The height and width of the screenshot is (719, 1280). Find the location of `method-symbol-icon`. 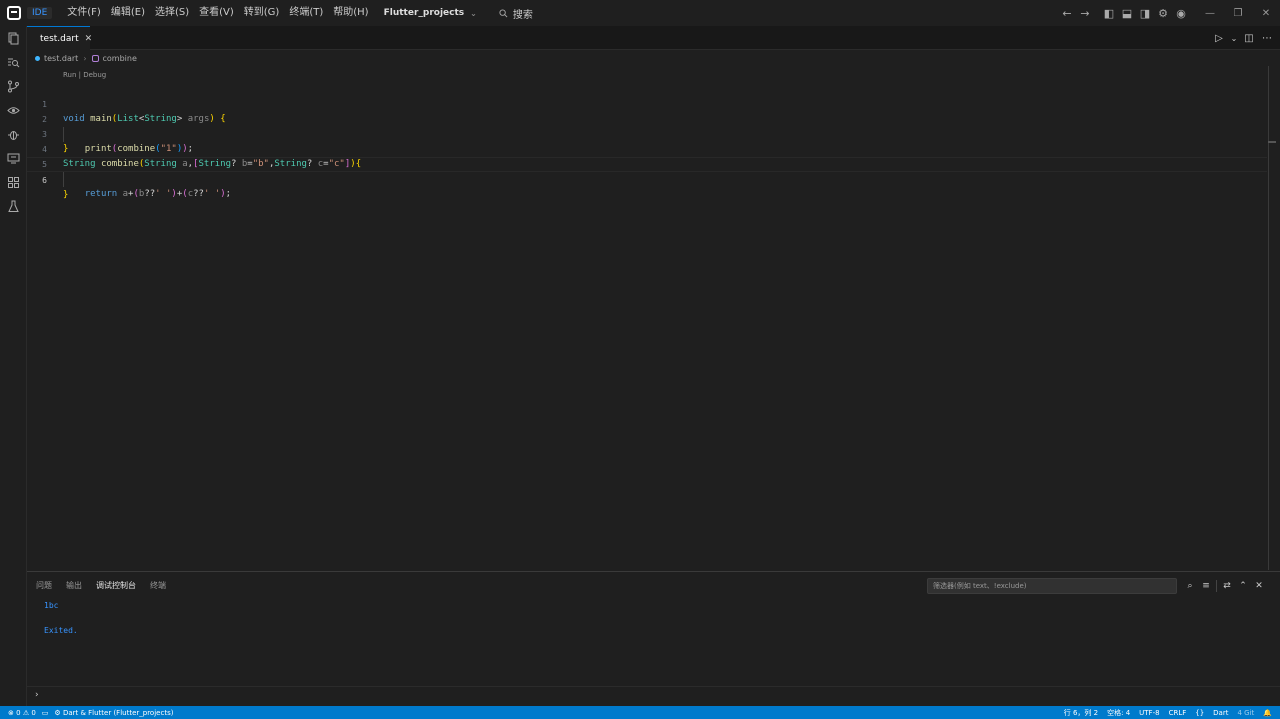

method-symbol-icon is located at coordinates (95, 58).